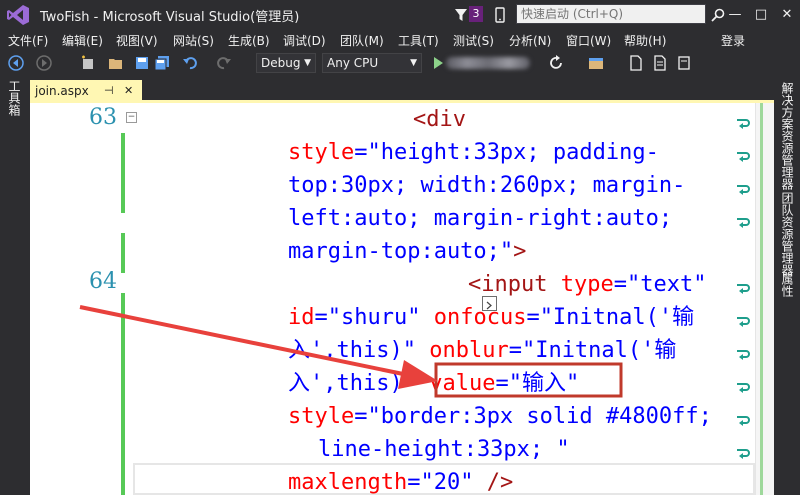 The width and height of the screenshot is (800, 495). What do you see at coordinates (489, 303) in the screenshot?
I see `smart-tag-icon` at bounding box center [489, 303].